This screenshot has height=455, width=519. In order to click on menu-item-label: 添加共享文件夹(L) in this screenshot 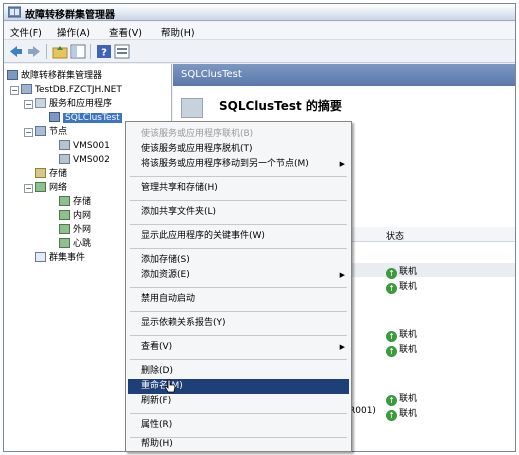, I will do `click(179, 212)`.